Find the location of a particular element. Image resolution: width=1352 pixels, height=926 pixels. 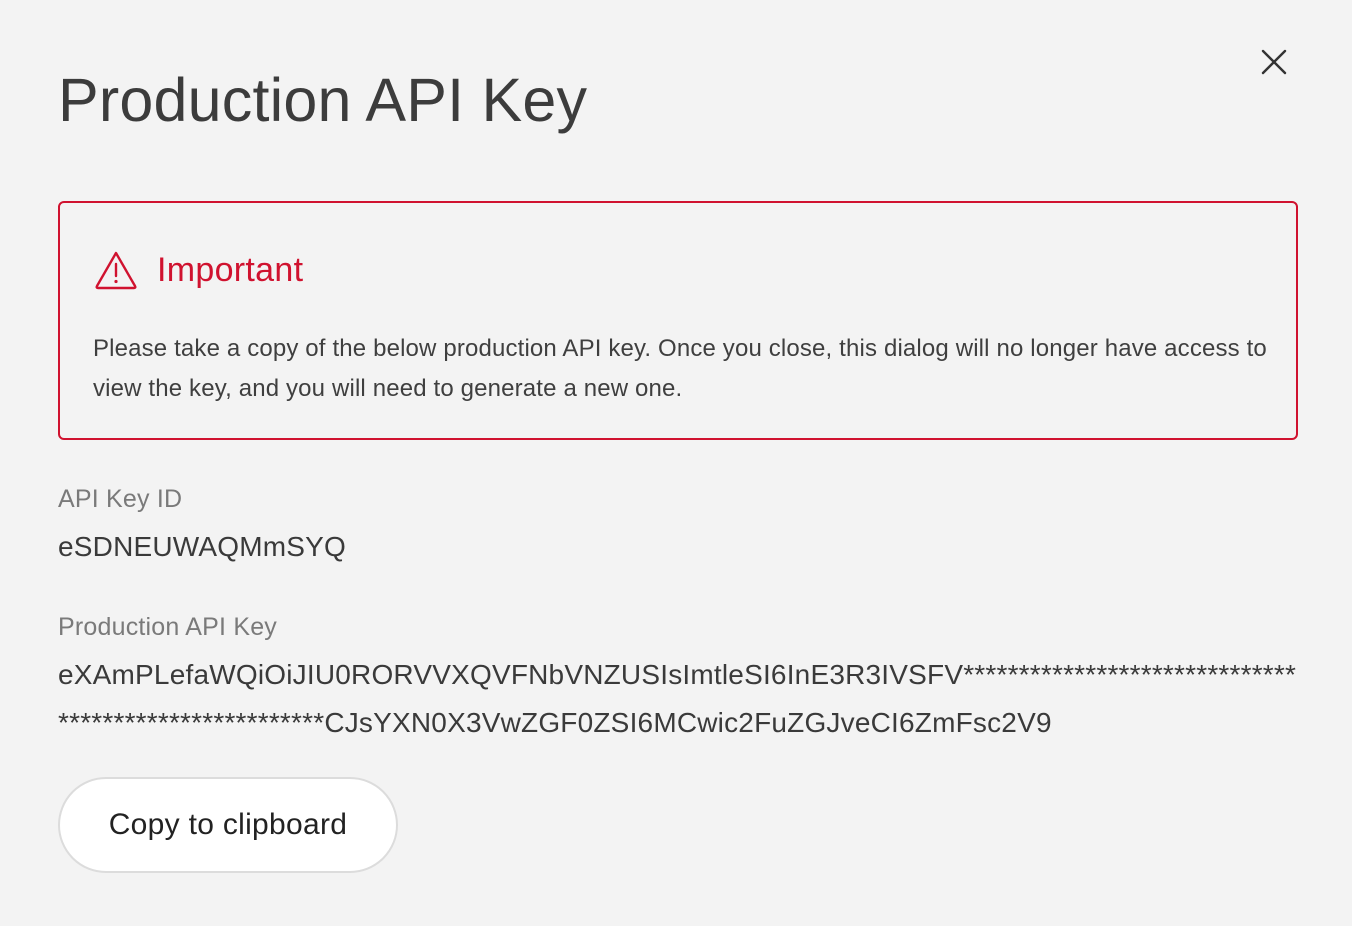

dialog-title: Production API Key is located at coordinates (323, 100).